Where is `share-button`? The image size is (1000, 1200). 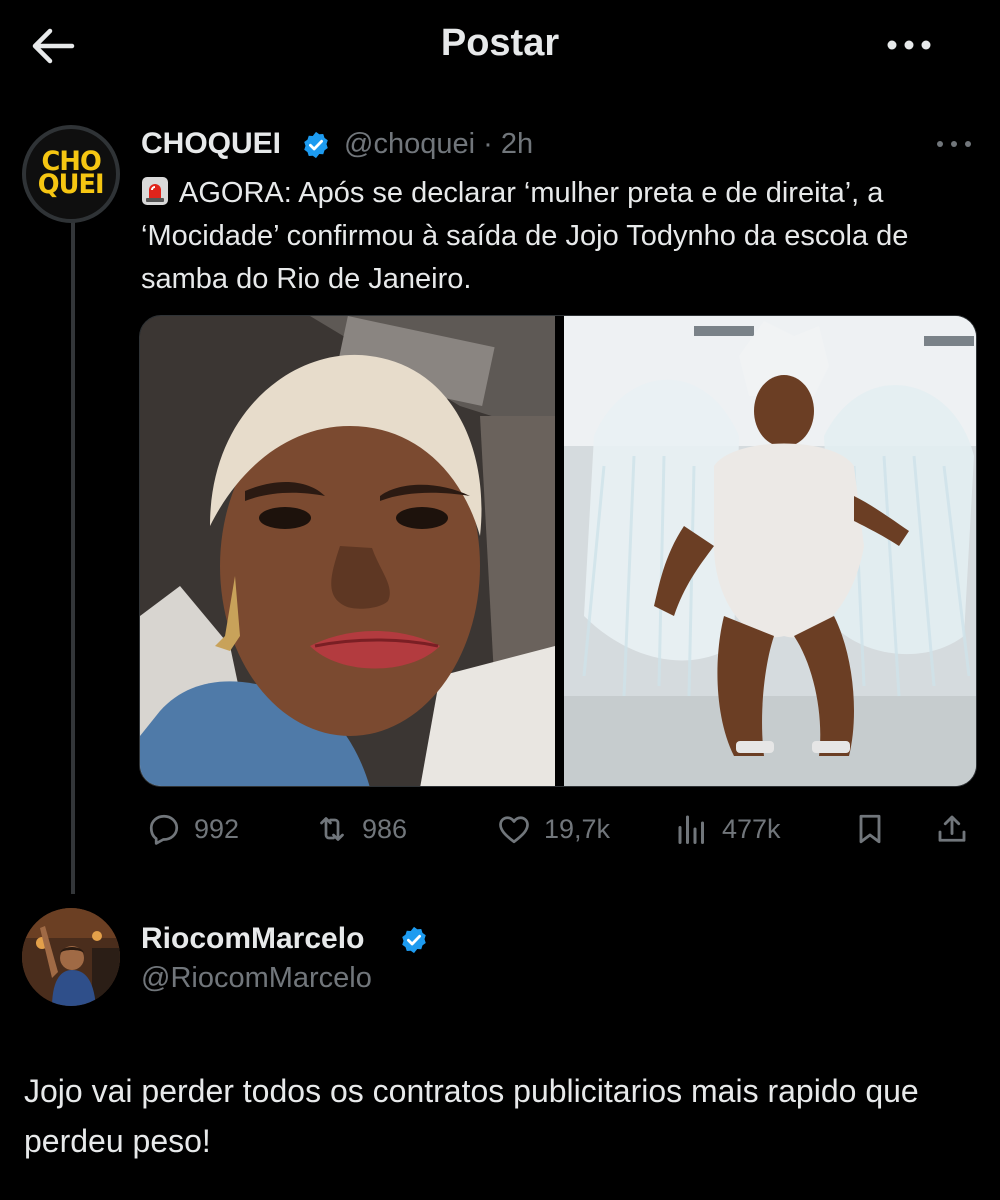
share-button is located at coordinates (952, 829).